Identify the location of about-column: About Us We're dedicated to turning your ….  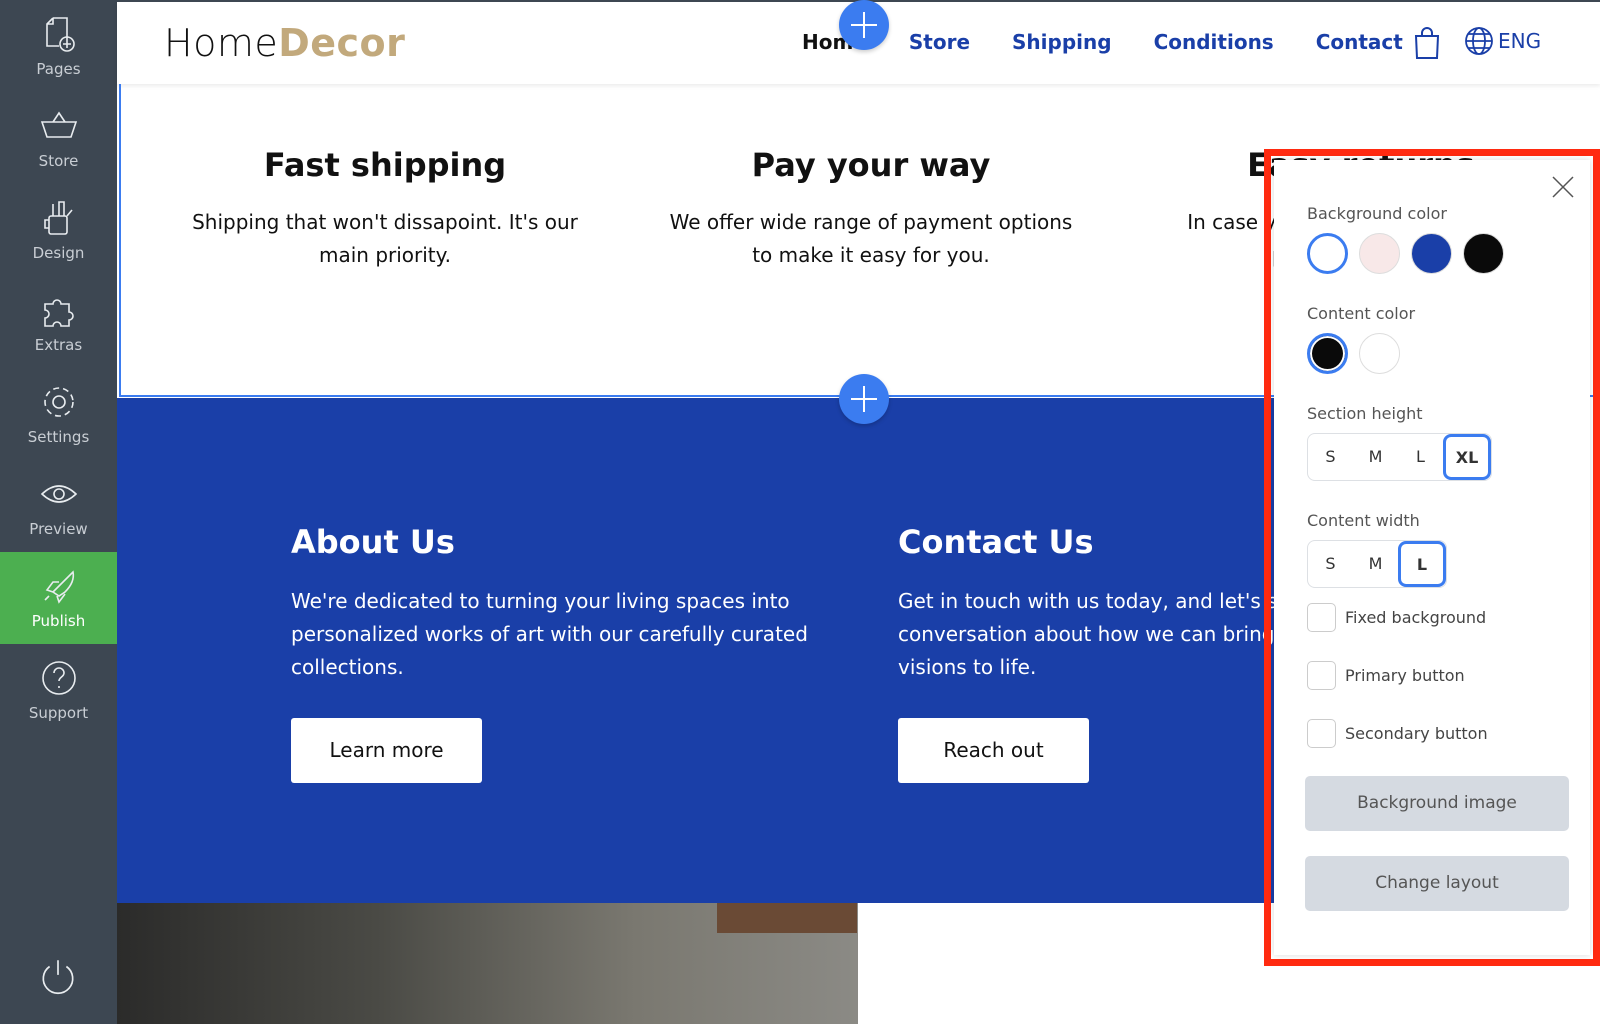
(551, 653).